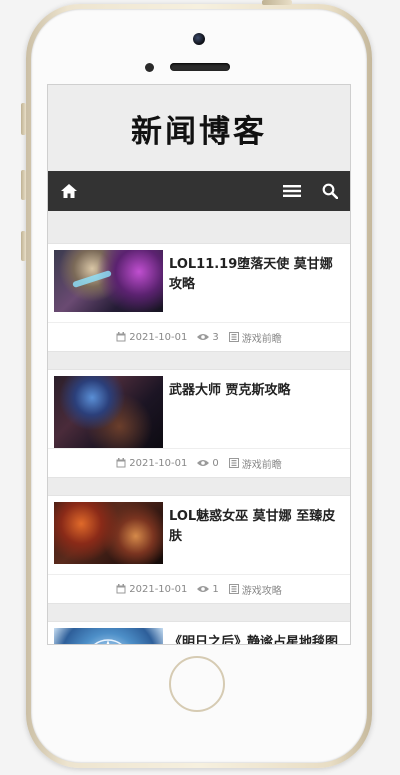 This screenshot has width=400, height=775. I want to click on article-category: 游戏攻略, so click(255, 589).